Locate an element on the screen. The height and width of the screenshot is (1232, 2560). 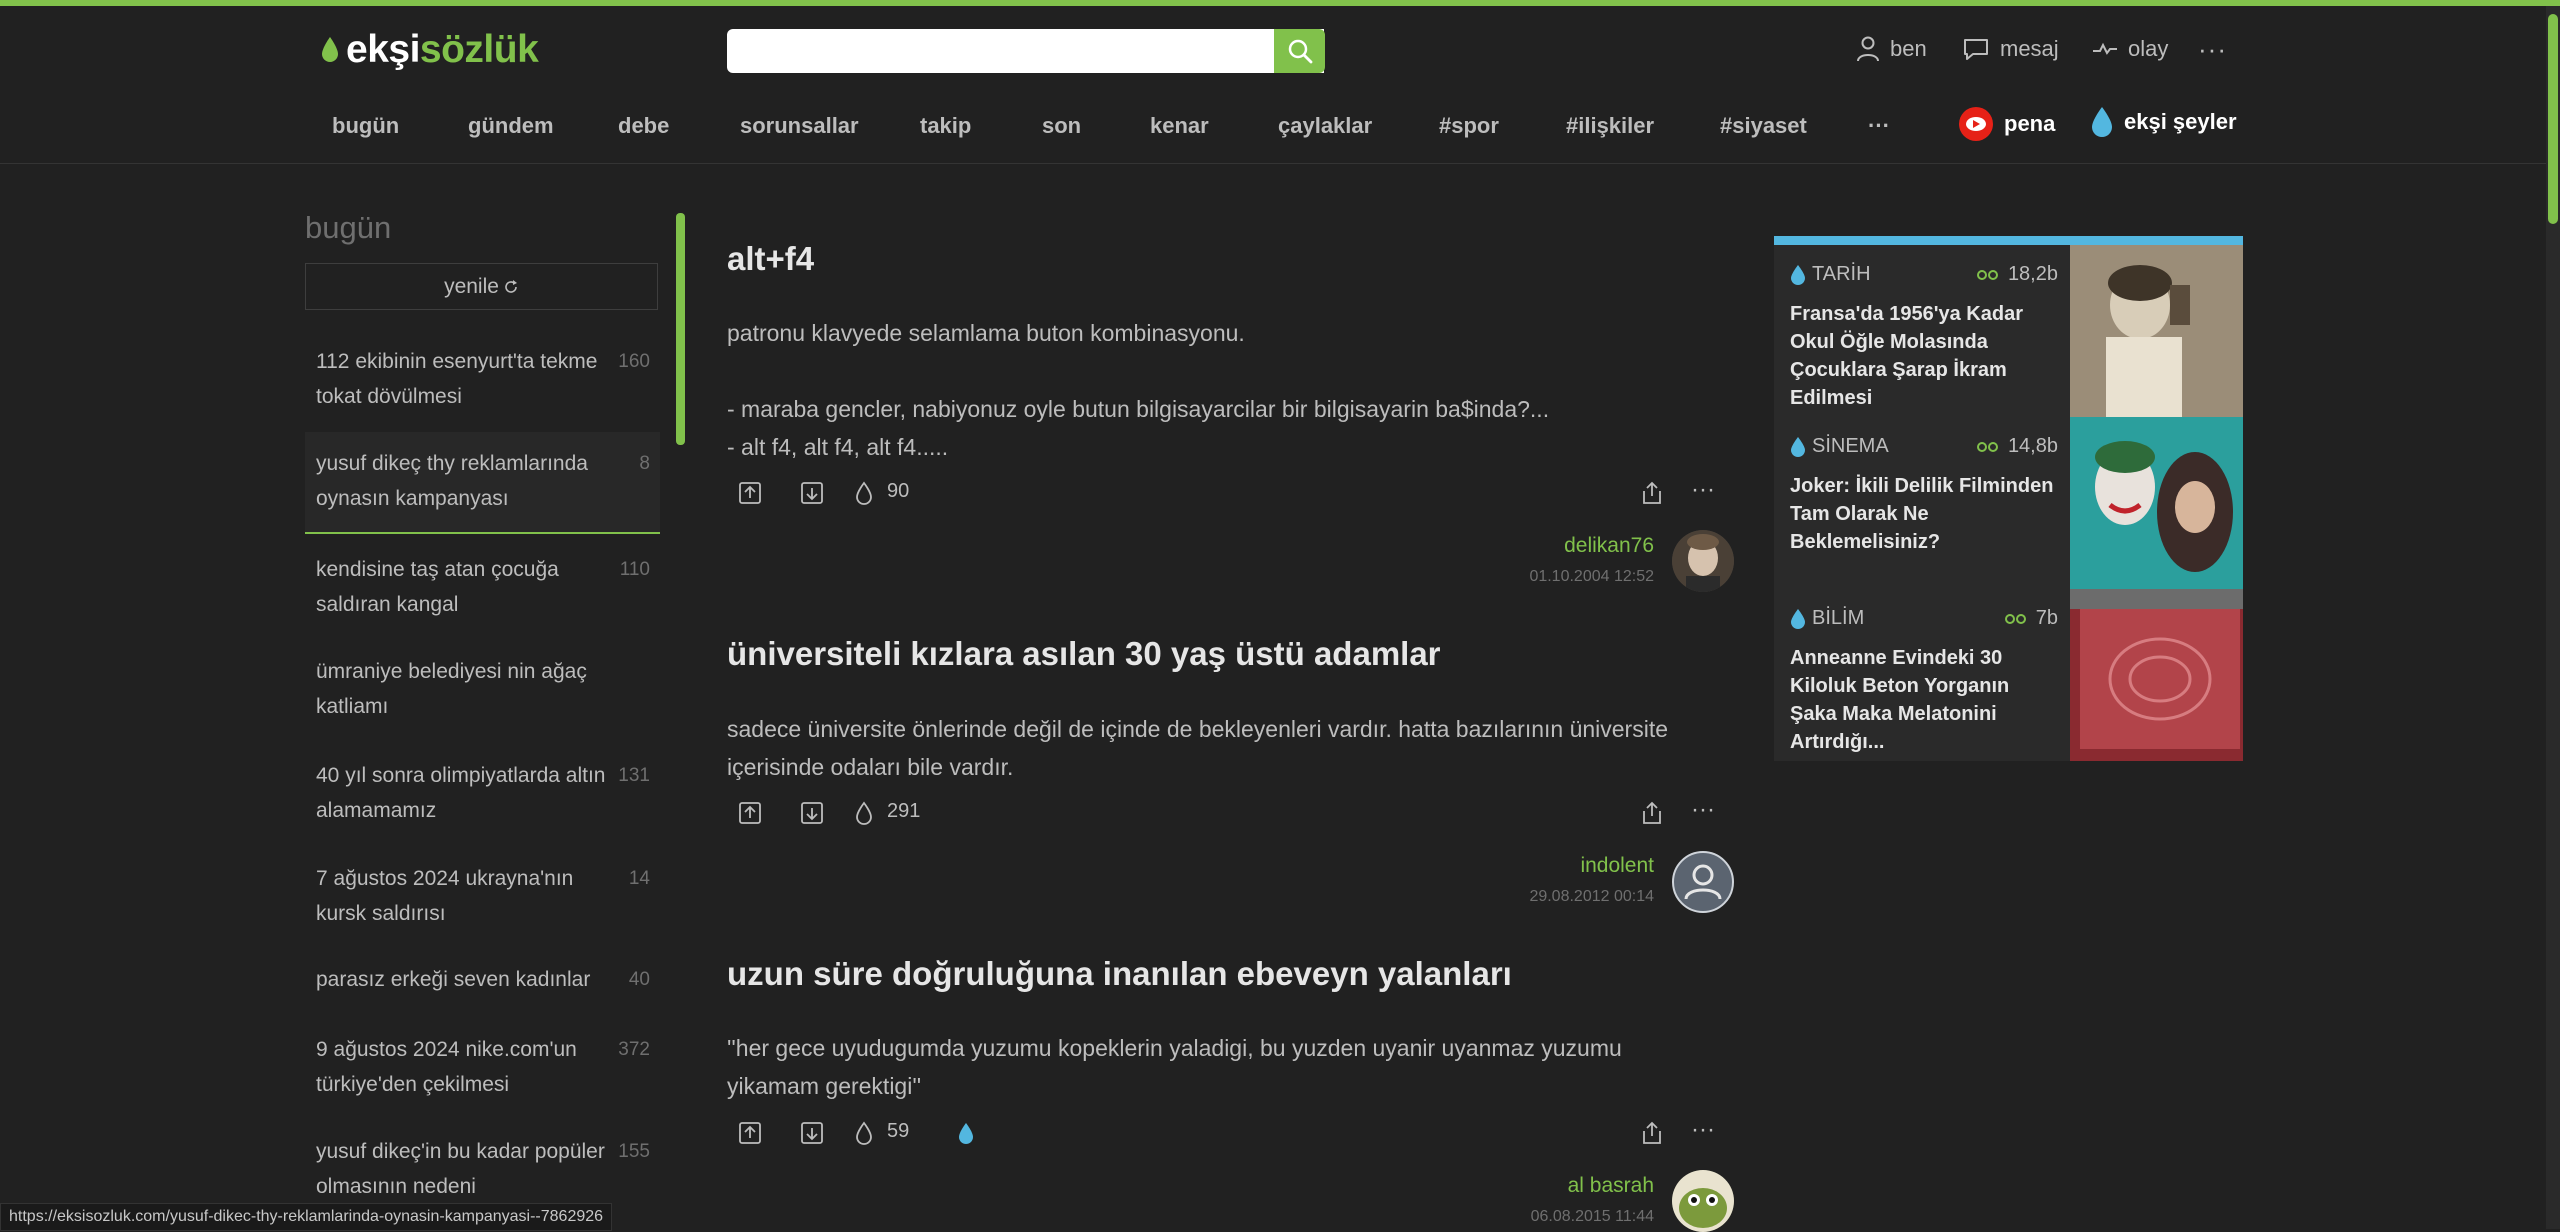
tab-kenar: kenar is located at coordinates (1179, 126).